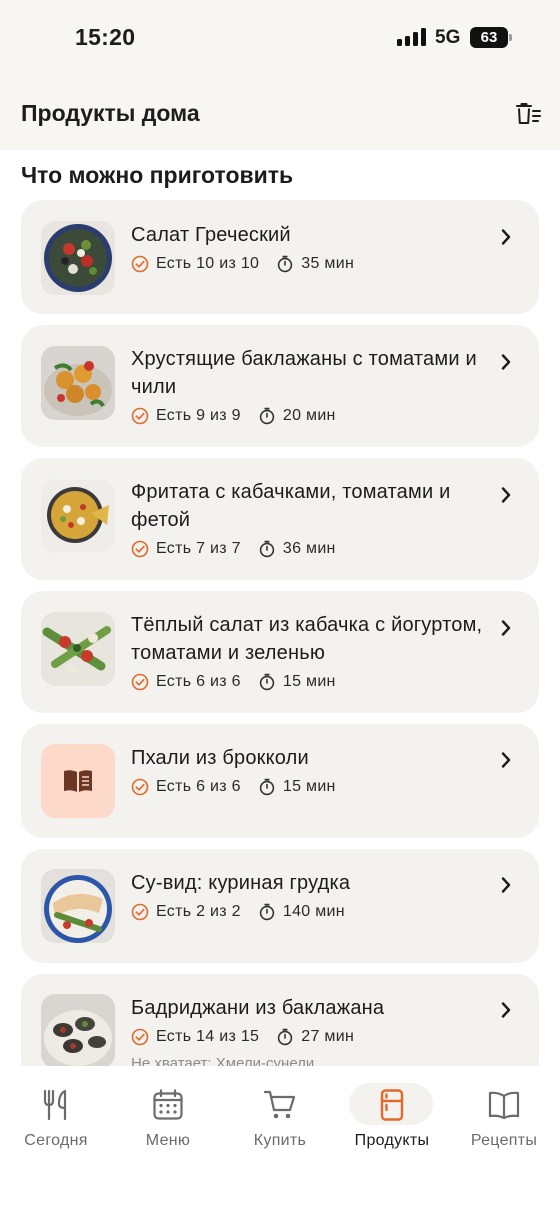 The width and height of the screenshot is (560, 1213). I want to click on fork-knife-icon, so click(55, 1105).